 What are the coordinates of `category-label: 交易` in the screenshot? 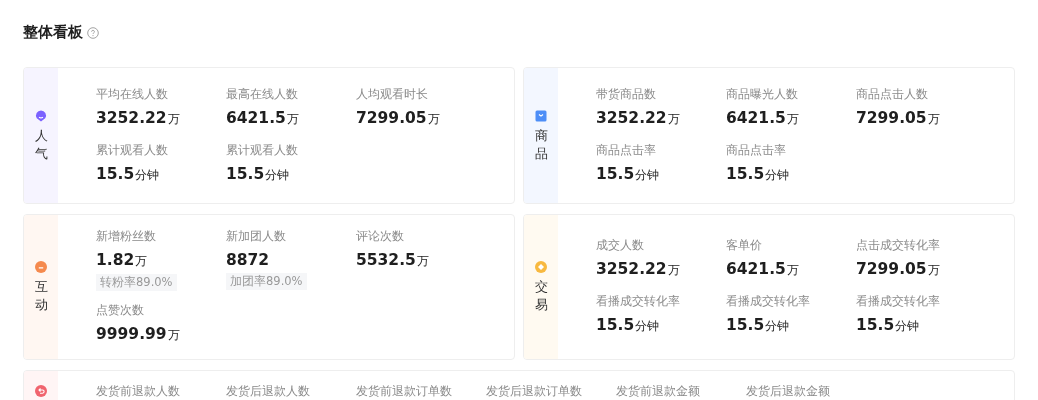 It's located at (541, 296).